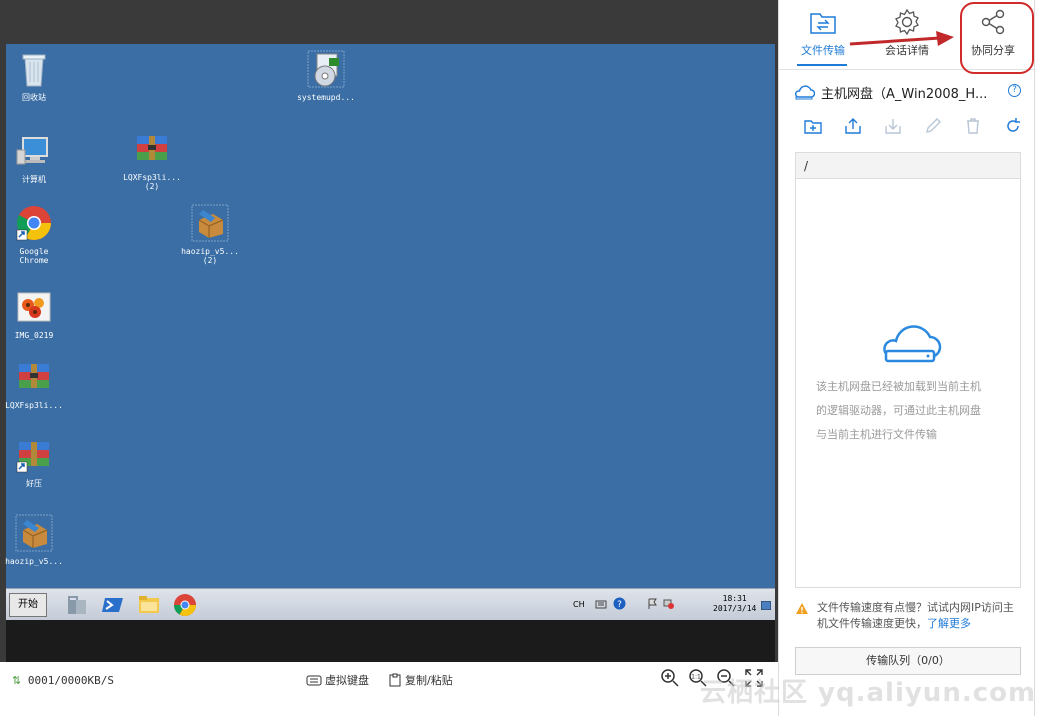 This screenshot has width=1043, height=716. I want to click on system-tray: CH ? 18:31 2017/3/14, so click(670, 605).